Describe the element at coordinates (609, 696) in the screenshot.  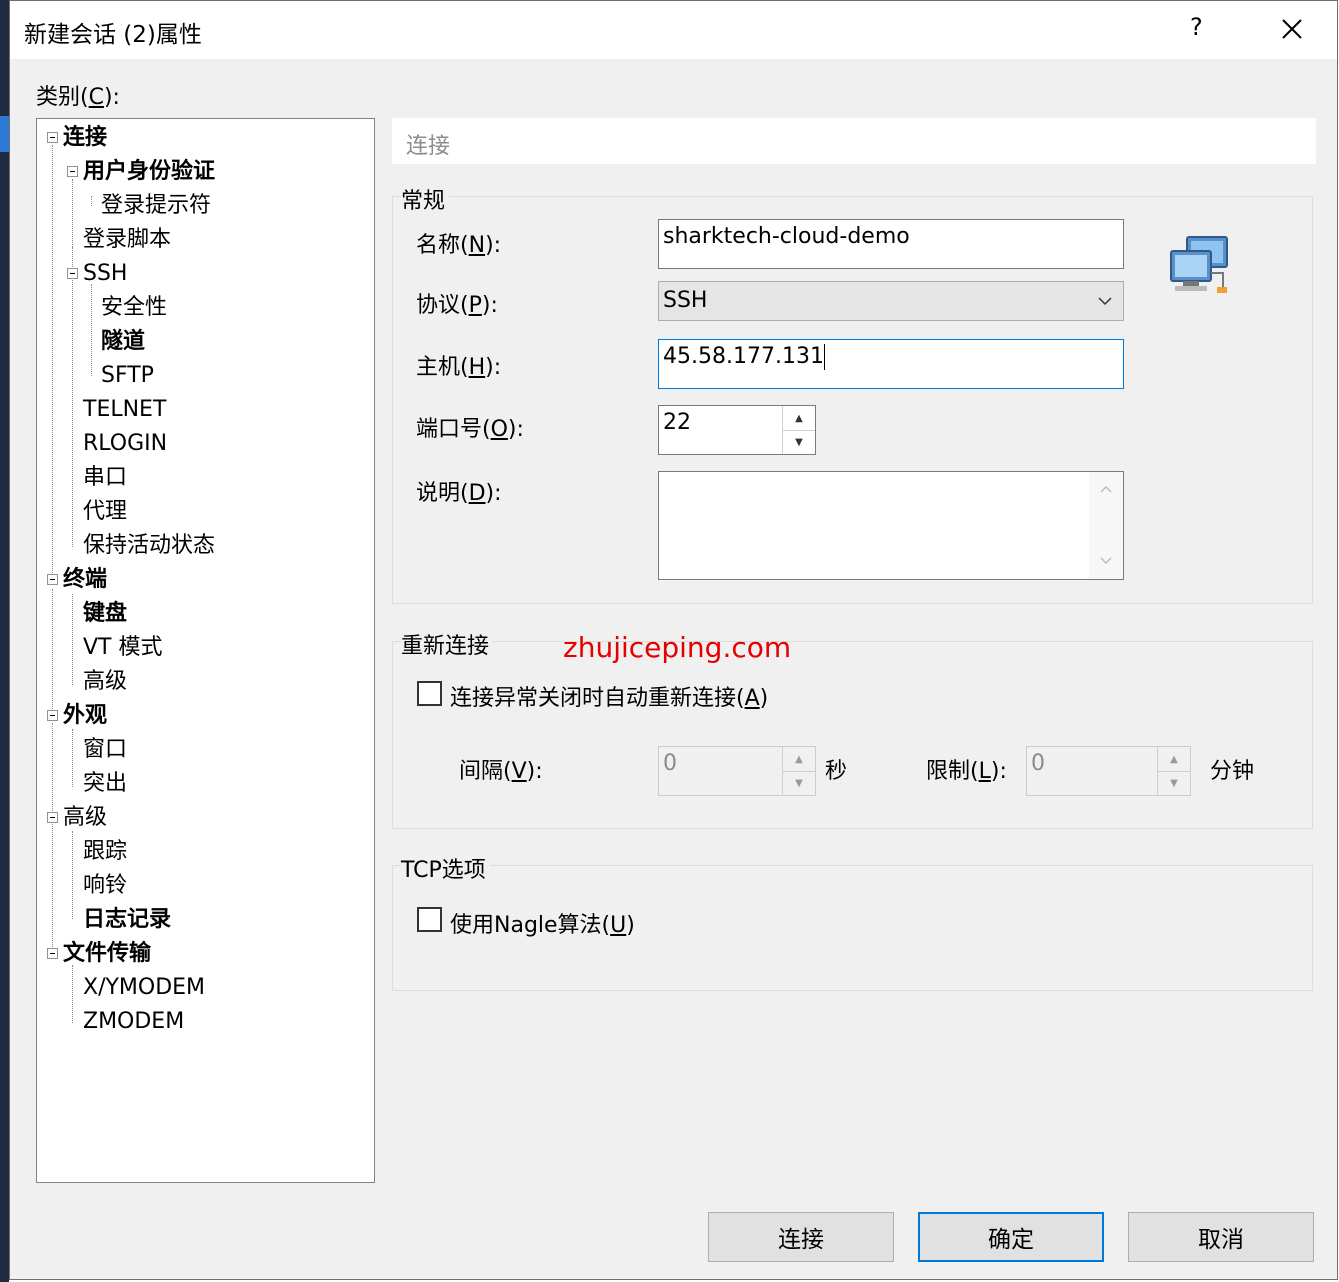
I see `auto-reconnect-label: 连接异常关闭时自动重新连接(A)` at that location.